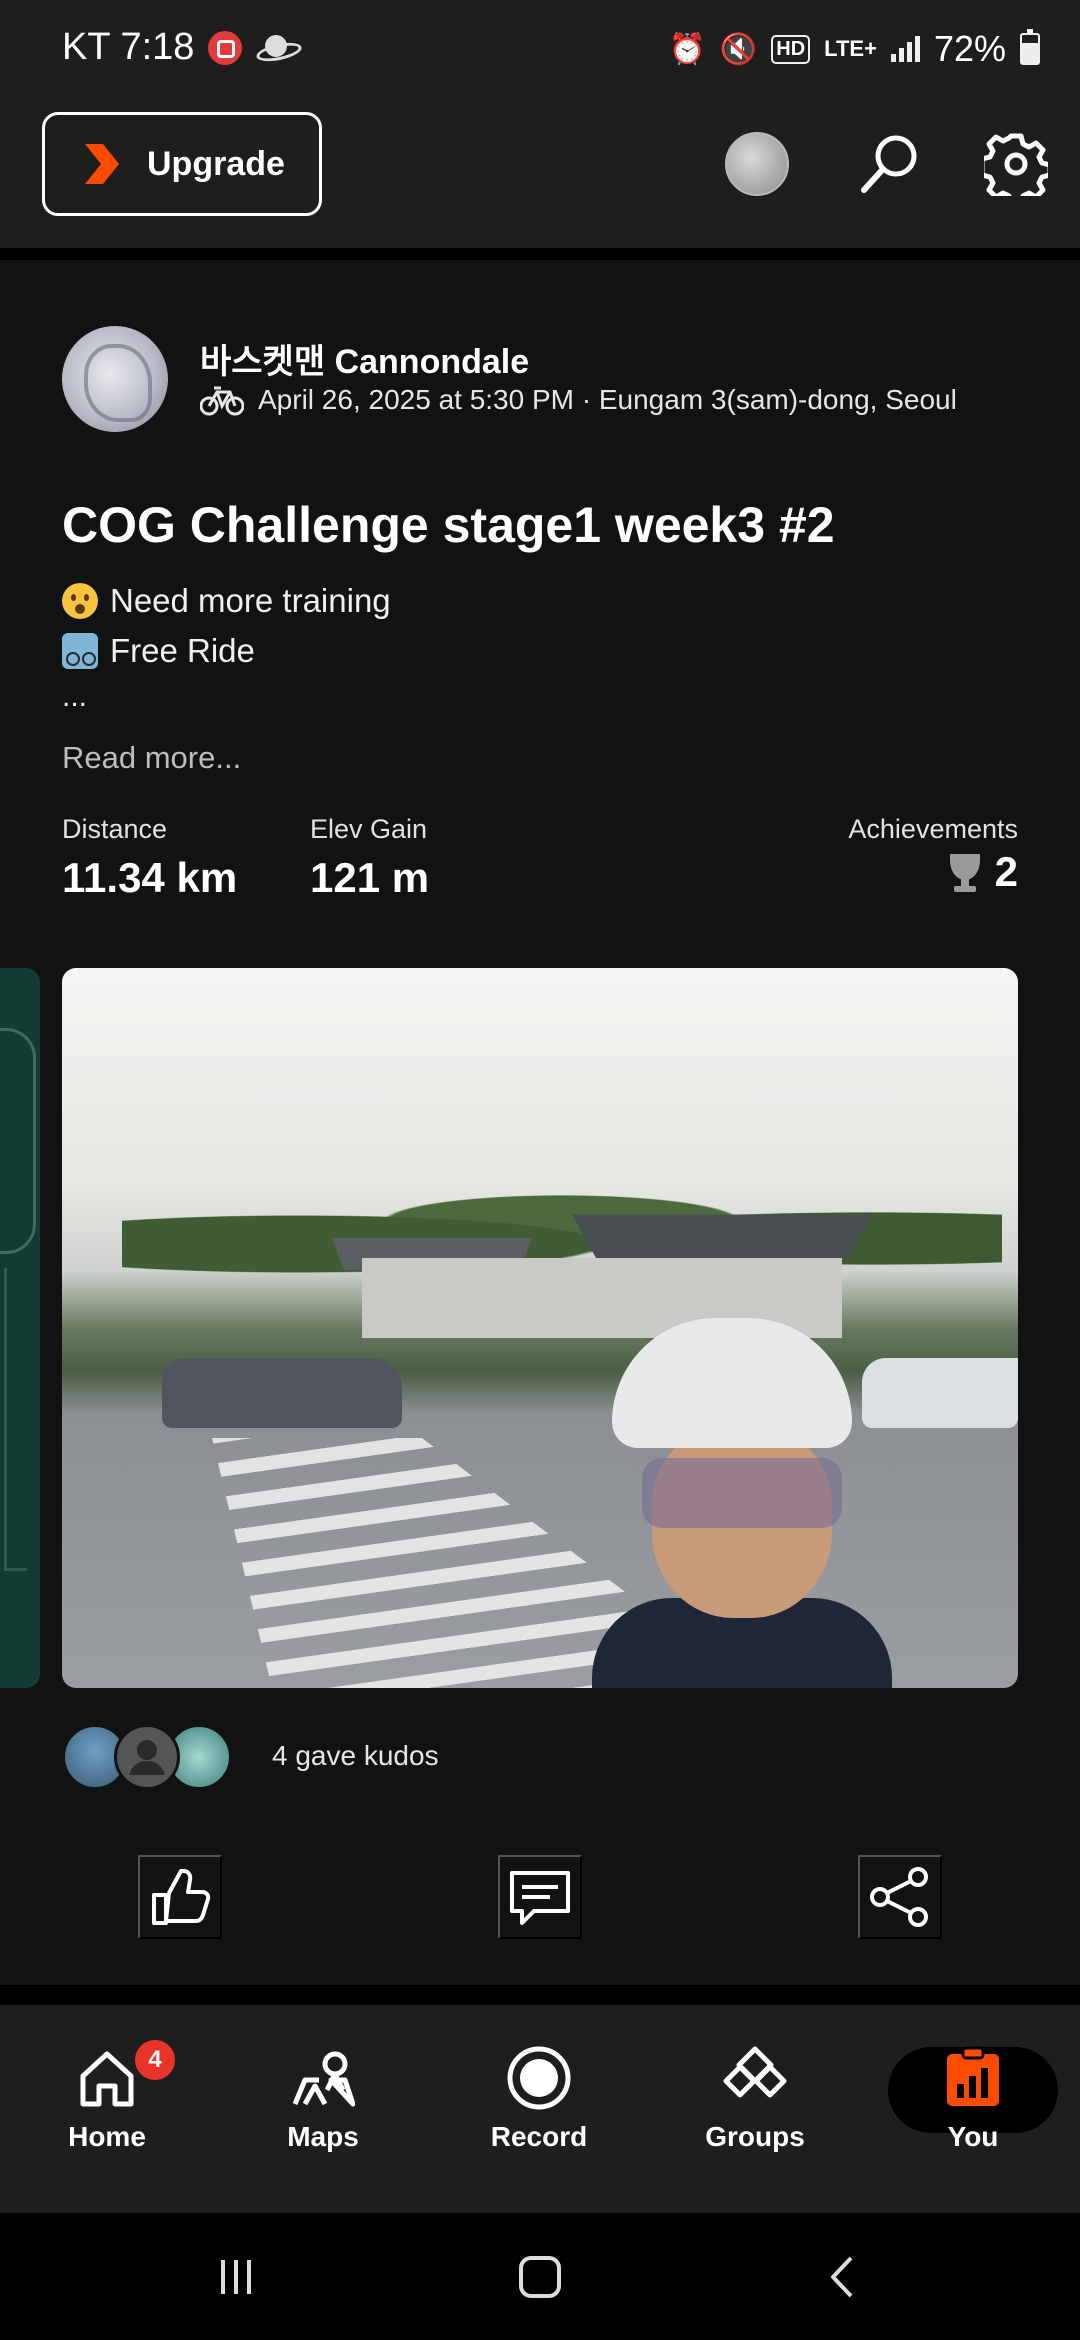  What do you see at coordinates (282, 1393) in the screenshot?
I see `photo-car` at bounding box center [282, 1393].